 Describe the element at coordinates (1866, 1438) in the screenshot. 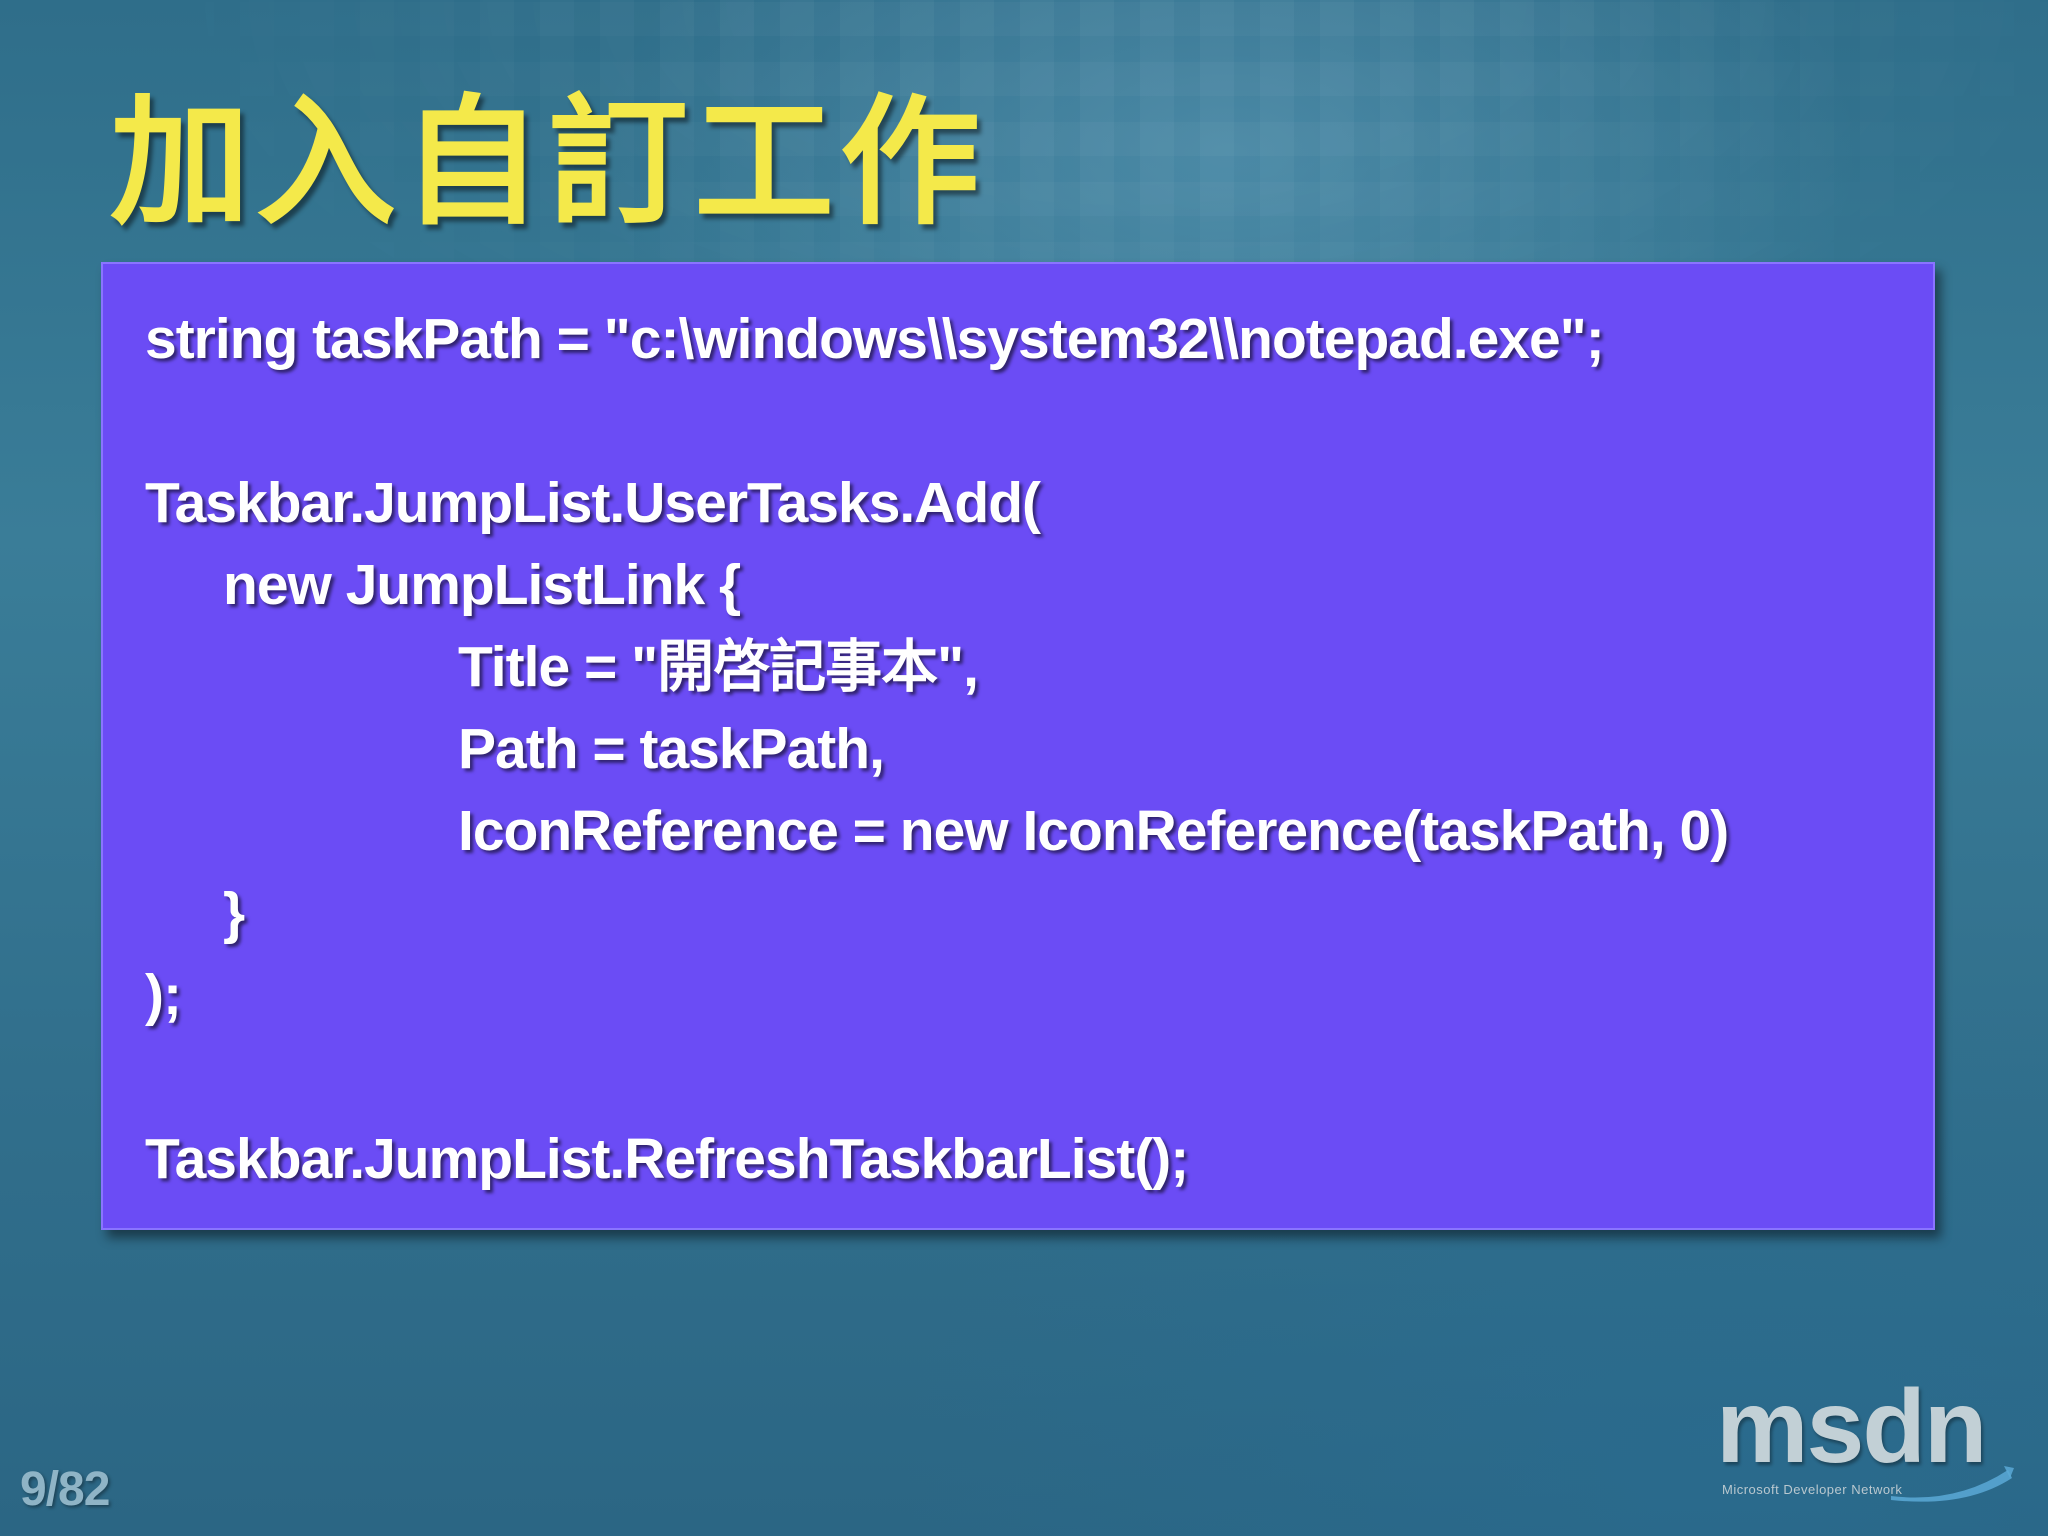

I see `msdn-logo: msdn Microsoft Developer Network` at that location.